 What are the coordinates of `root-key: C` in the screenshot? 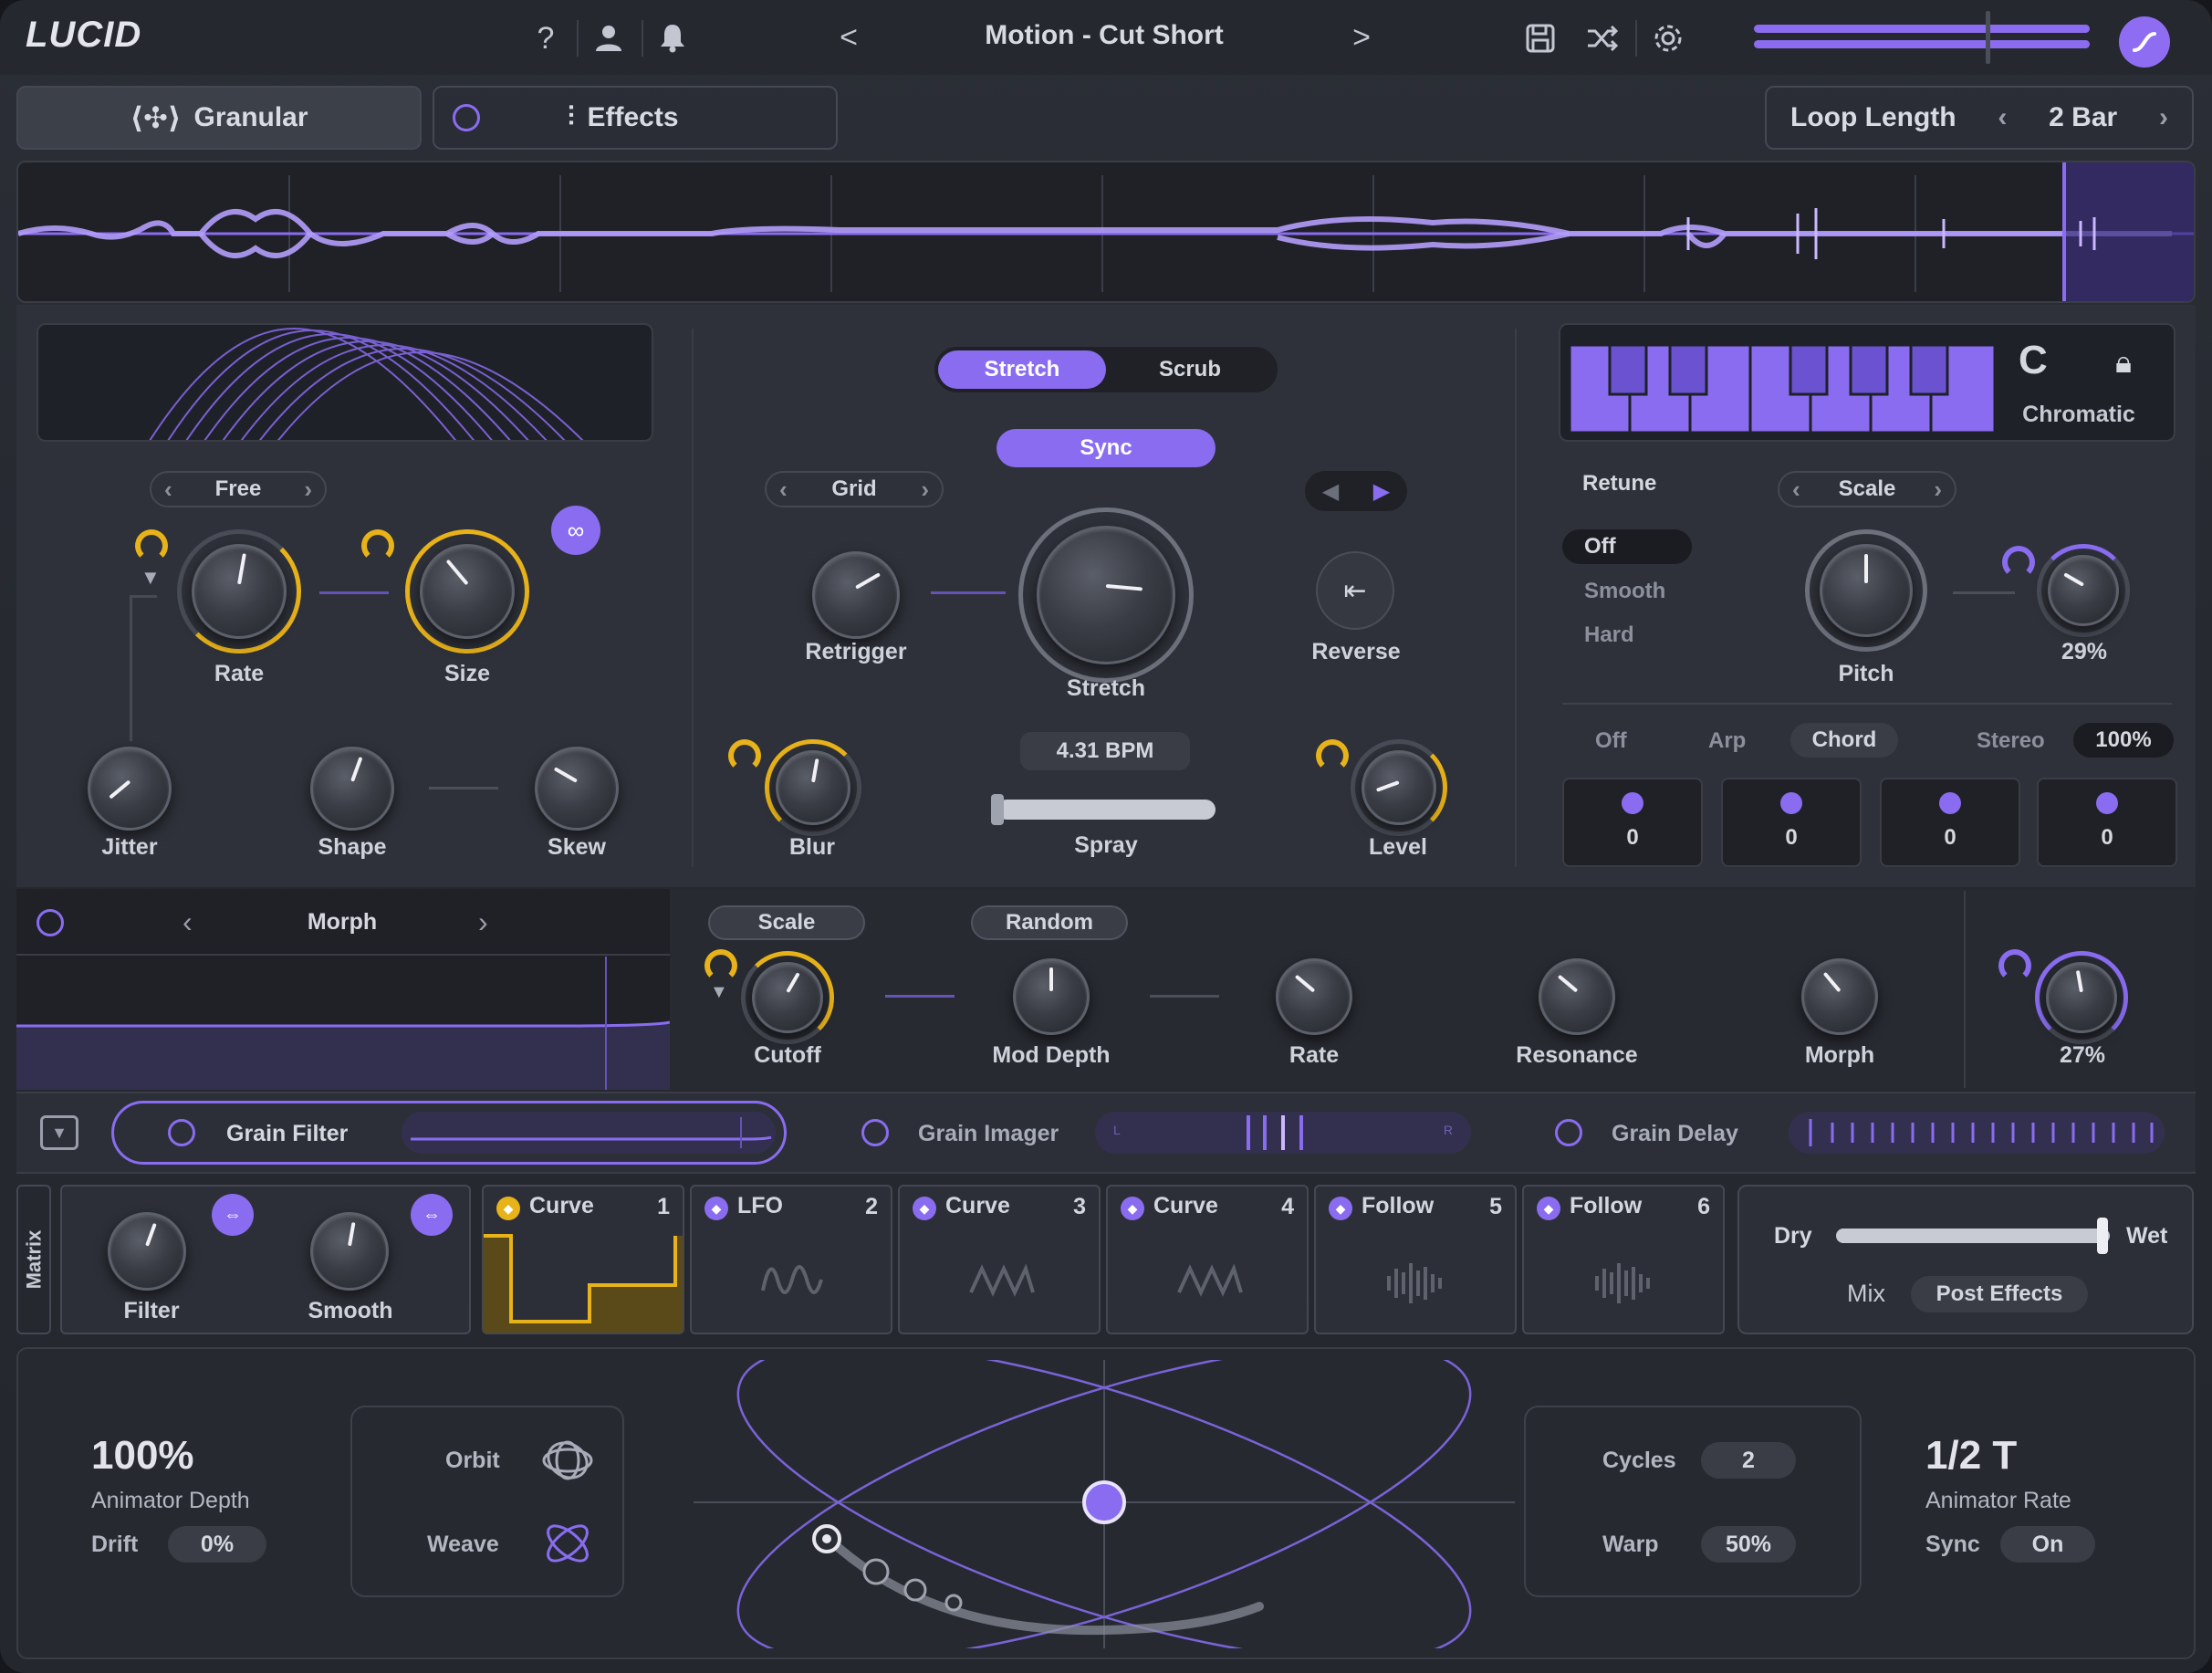 It's located at (2033, 360).